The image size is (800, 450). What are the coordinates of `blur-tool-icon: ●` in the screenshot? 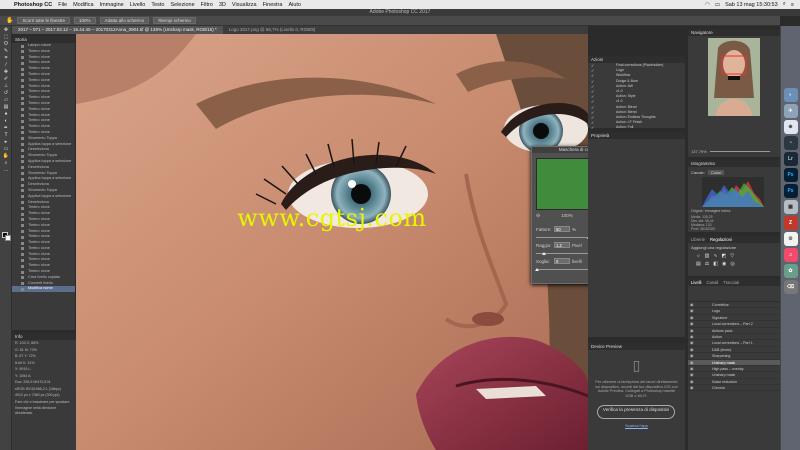 It's located at (6, 113).